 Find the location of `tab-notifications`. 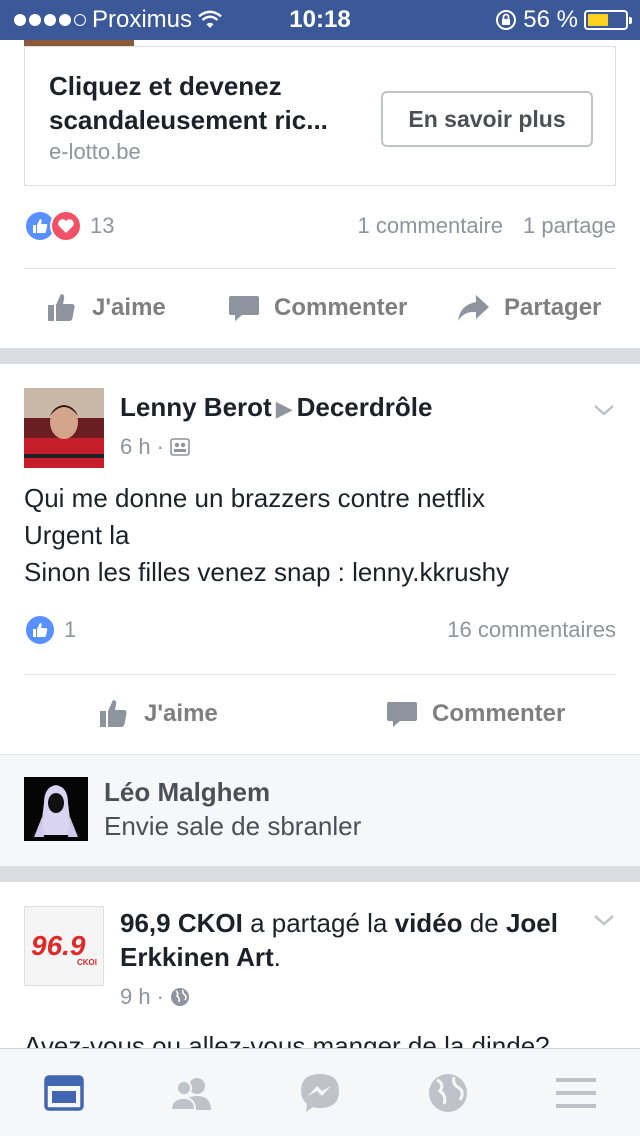

tab-notifications is located at coordinates (448, 1093).